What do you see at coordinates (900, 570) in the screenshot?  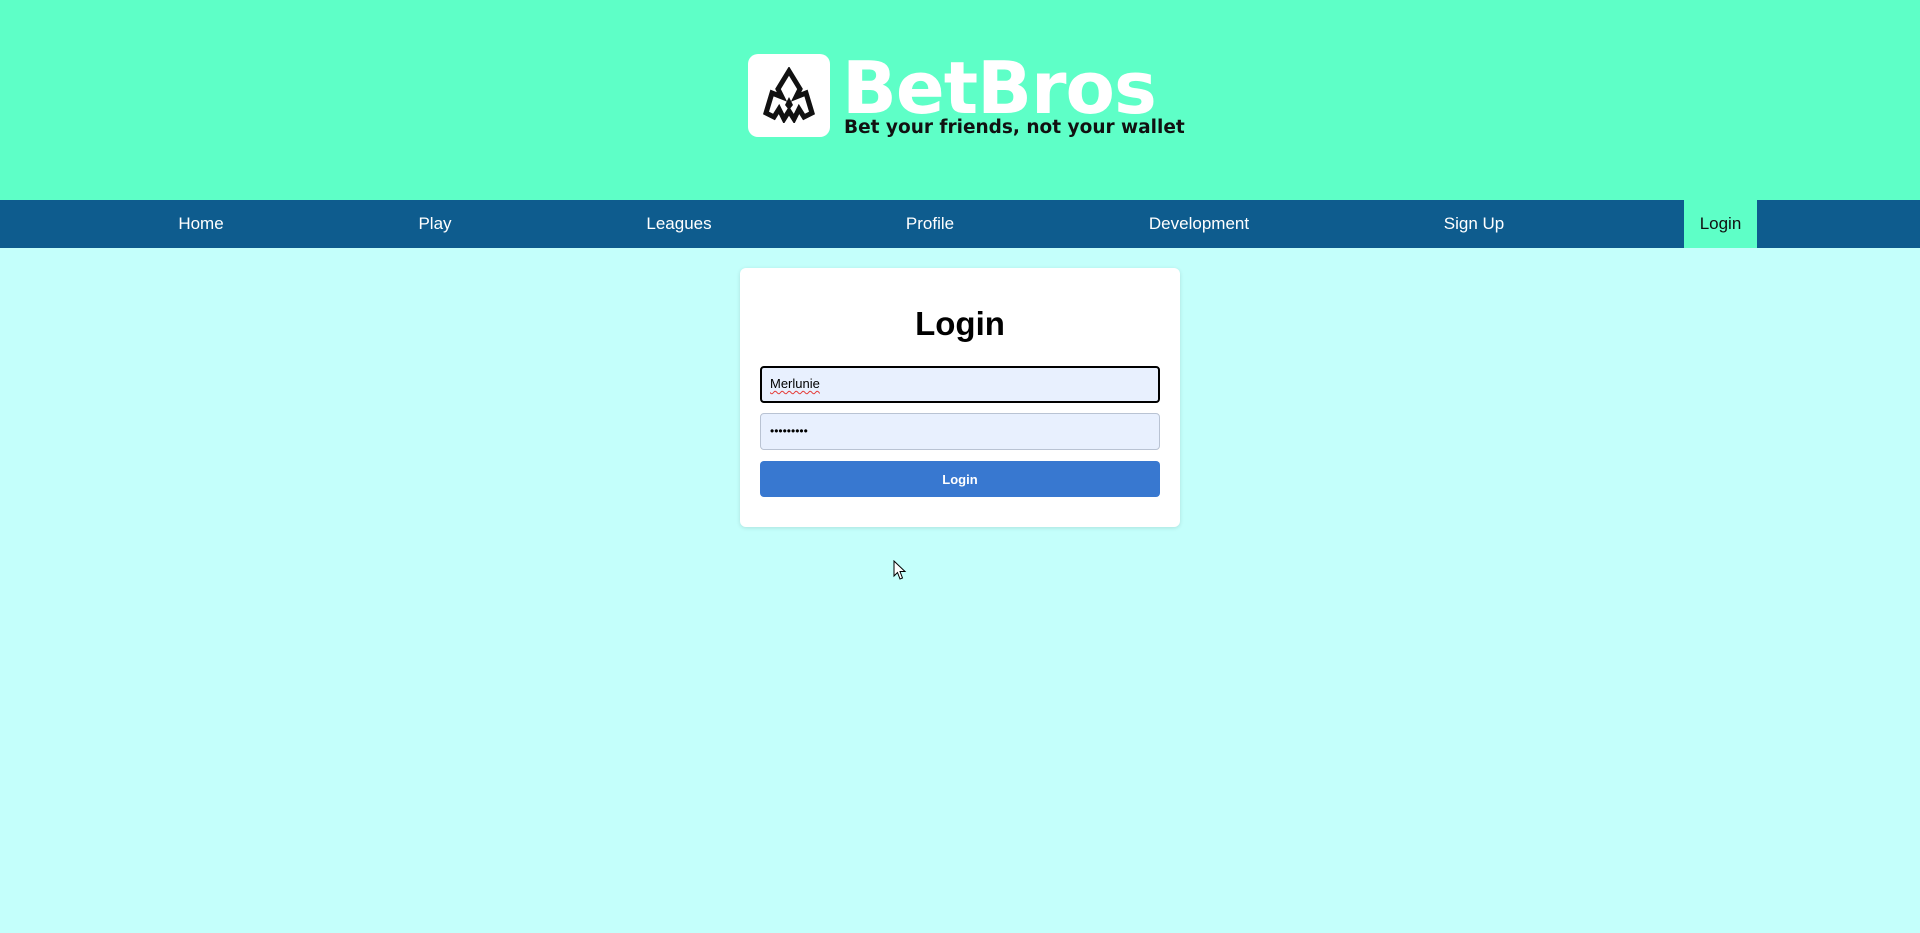 I see `mouse-cursor-icon` at bounding box center [900, 570].